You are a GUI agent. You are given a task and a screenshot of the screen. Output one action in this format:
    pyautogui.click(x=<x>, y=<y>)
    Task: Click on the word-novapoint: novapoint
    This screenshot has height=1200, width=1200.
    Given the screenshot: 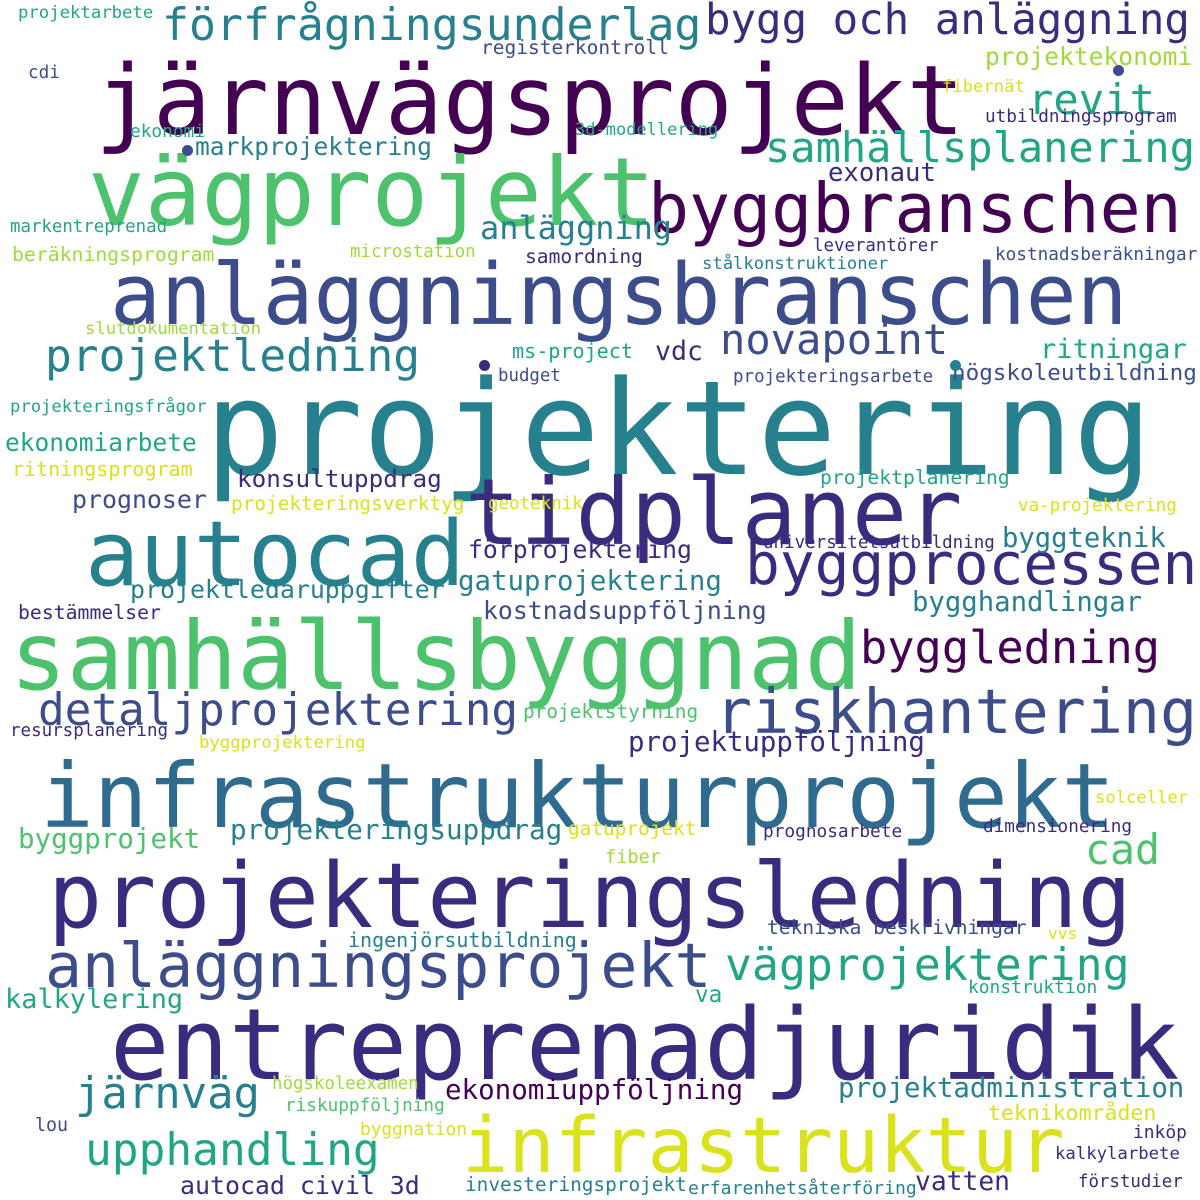 What is the action you would take?
    pyautogui.click(x=834, y=339)
    